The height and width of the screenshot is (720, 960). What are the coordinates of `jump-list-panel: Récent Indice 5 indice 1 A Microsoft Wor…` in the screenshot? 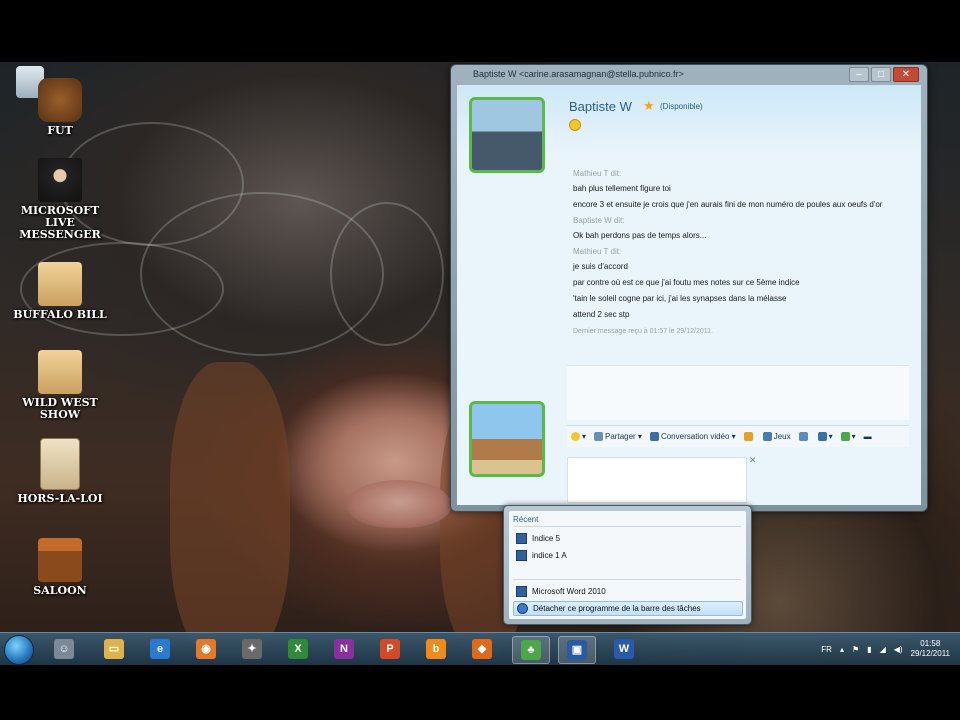 It's located at (627, 565).